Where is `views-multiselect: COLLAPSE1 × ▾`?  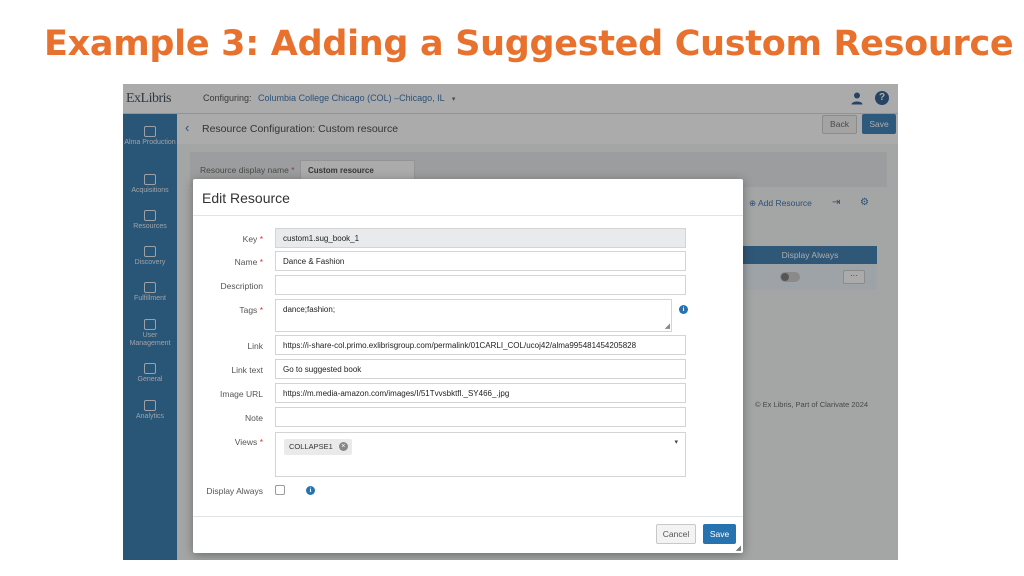 views-multiselect: COLLAPSE1 × ▾ is located at coordinates (480, 454).